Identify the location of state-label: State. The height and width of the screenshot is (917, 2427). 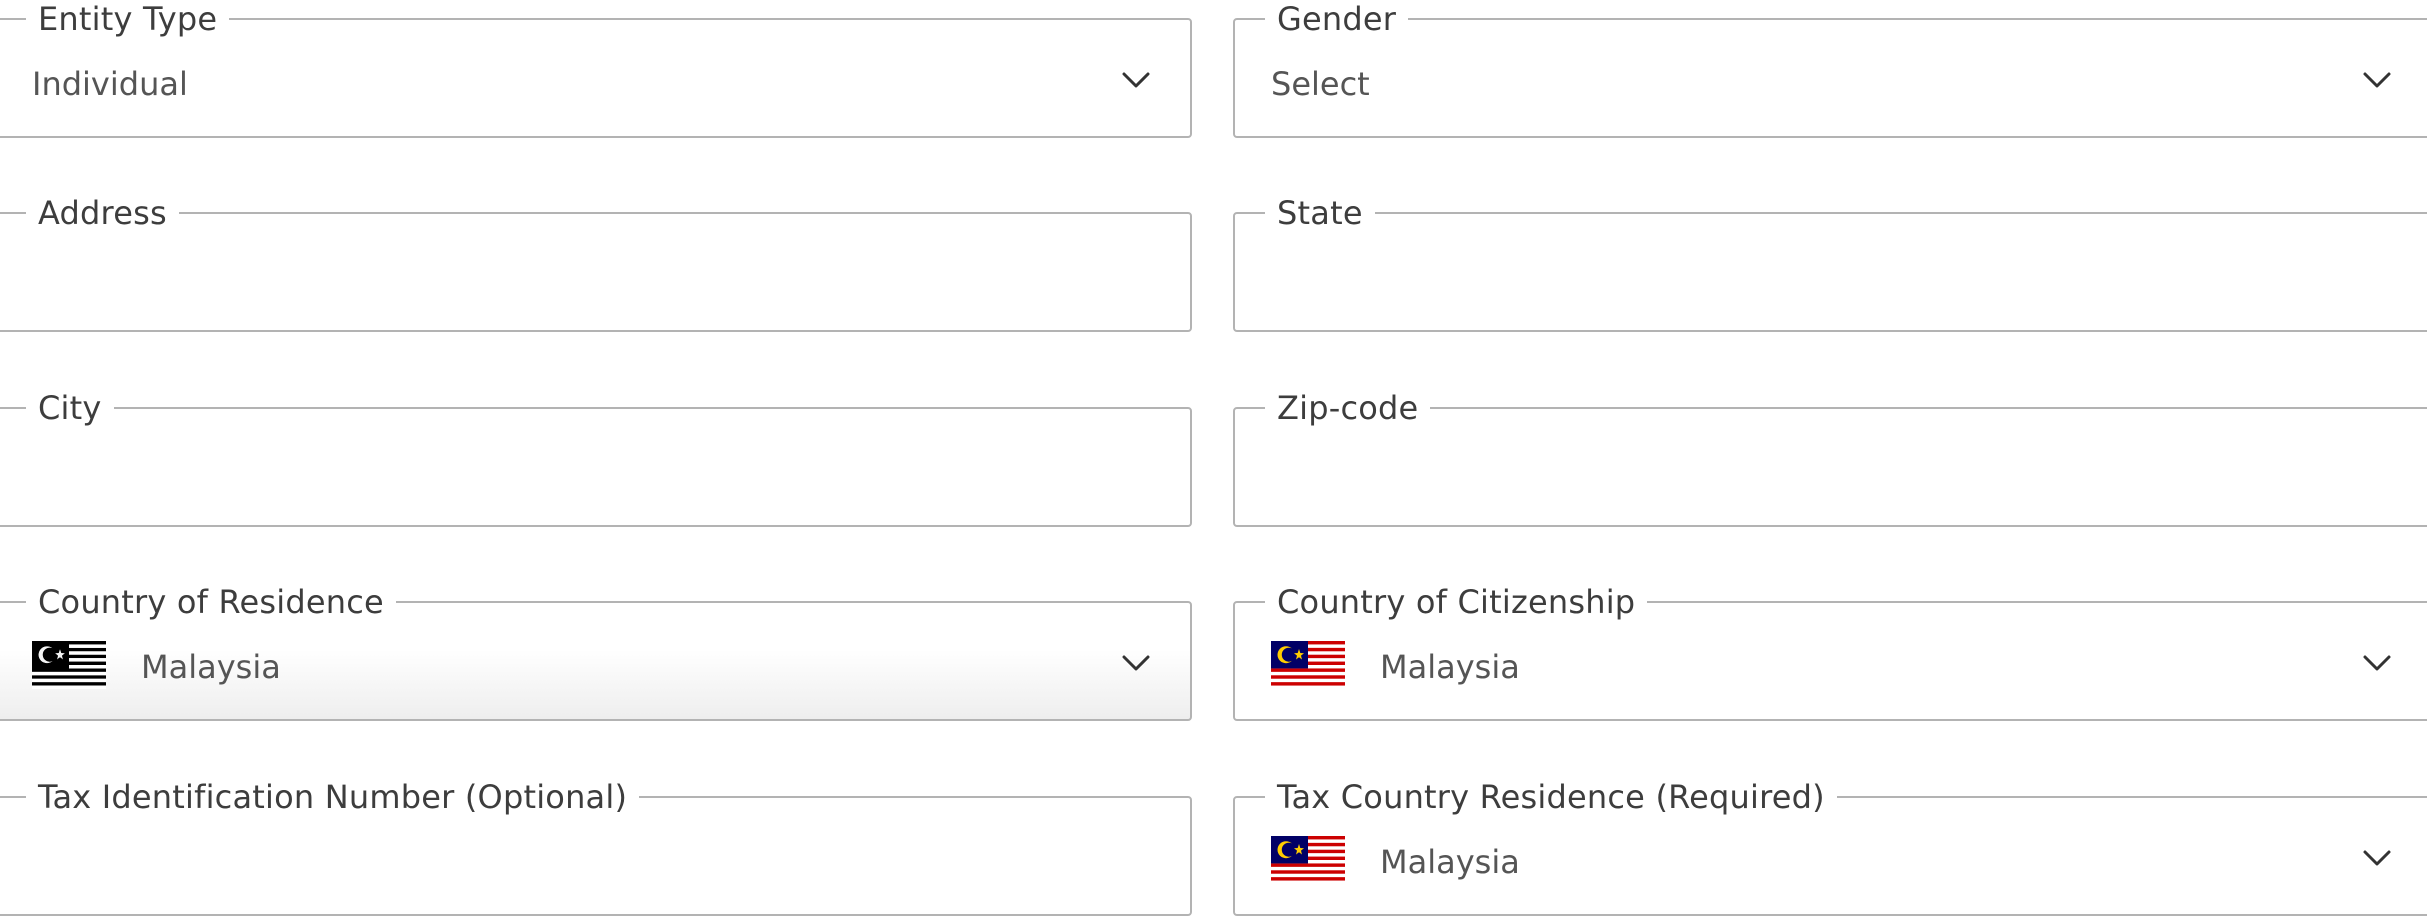
(1320, 213).